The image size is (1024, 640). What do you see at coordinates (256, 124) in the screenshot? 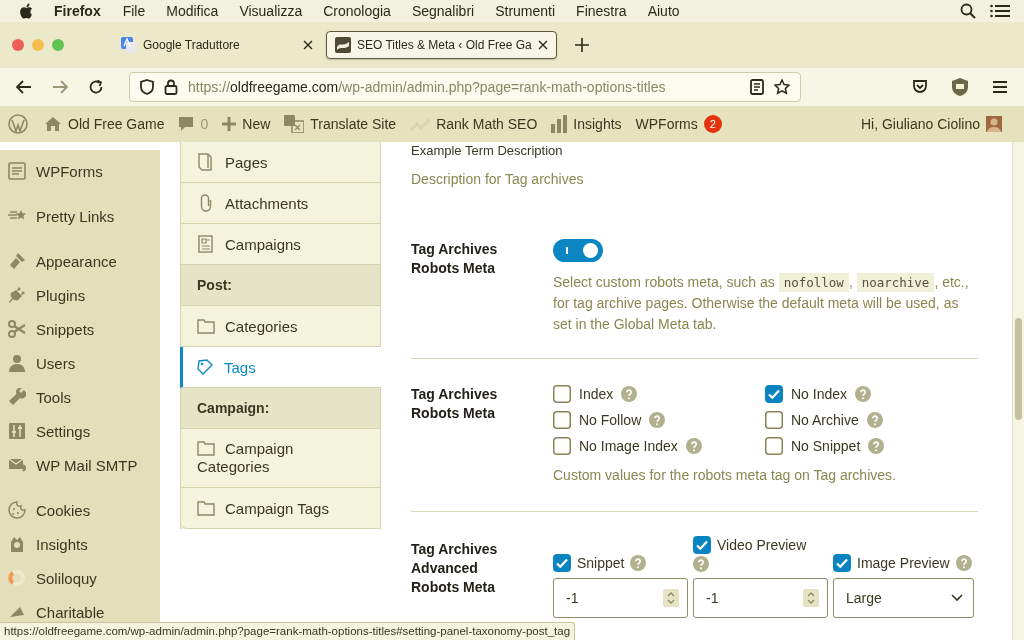
I see `new-link: New` at bounding box center [256, 124].